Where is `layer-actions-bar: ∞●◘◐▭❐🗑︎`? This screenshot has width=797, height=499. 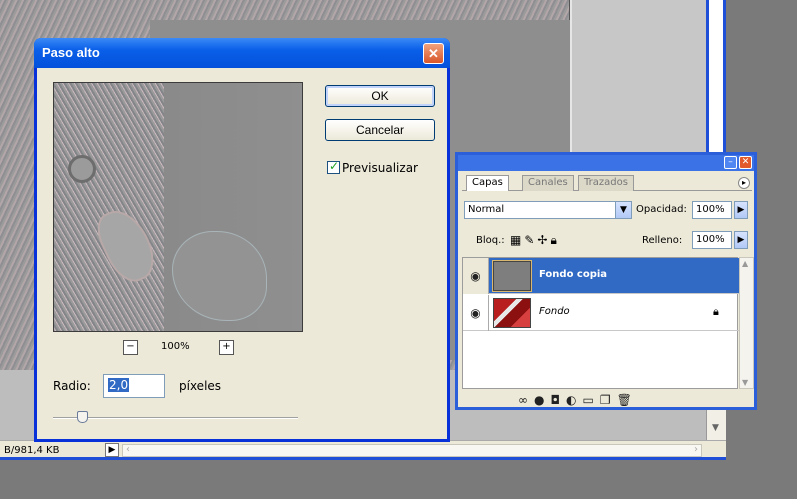 layer-actions-bar: ∞●◘◐▭❐🗑︎ is located at coordinates (578, 400).